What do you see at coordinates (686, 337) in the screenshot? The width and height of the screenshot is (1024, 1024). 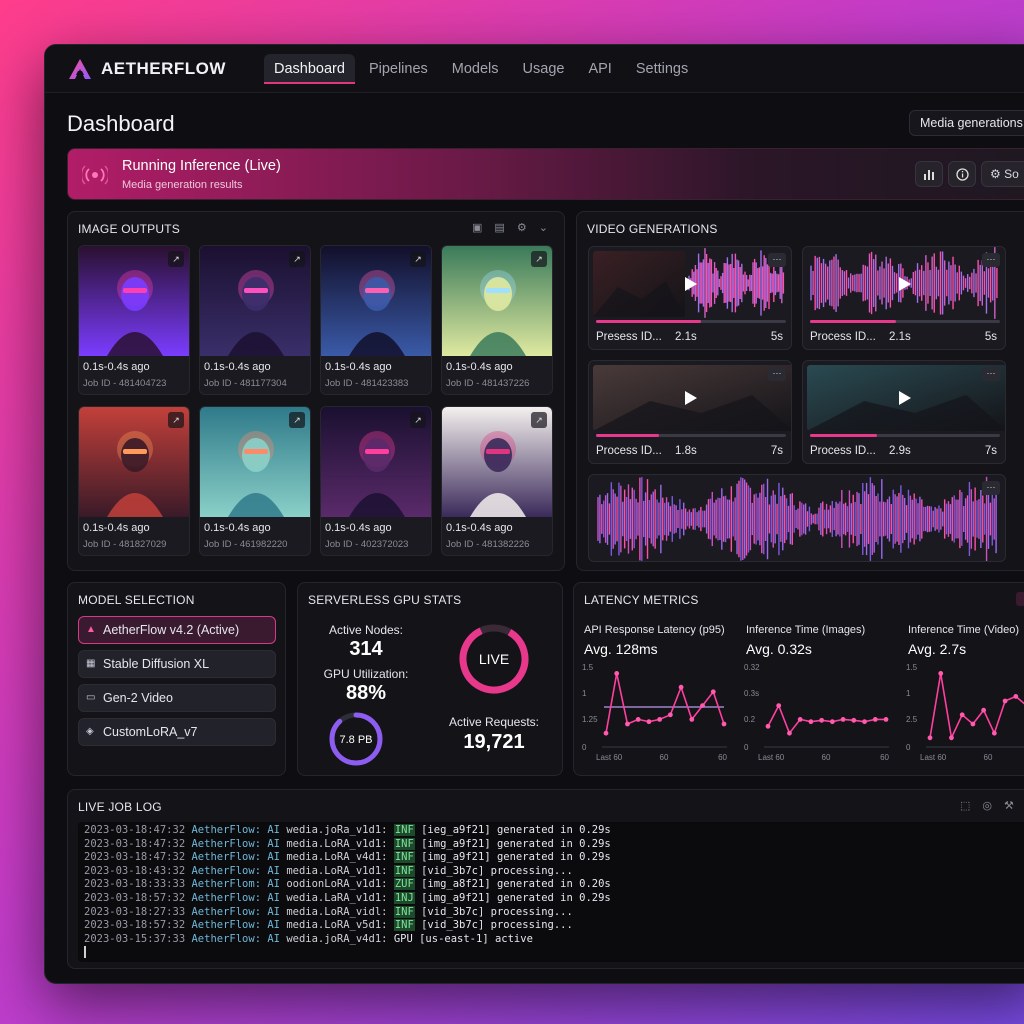 I see `video-elapsed-time: 2.1s` at bounding box center [686, 337].